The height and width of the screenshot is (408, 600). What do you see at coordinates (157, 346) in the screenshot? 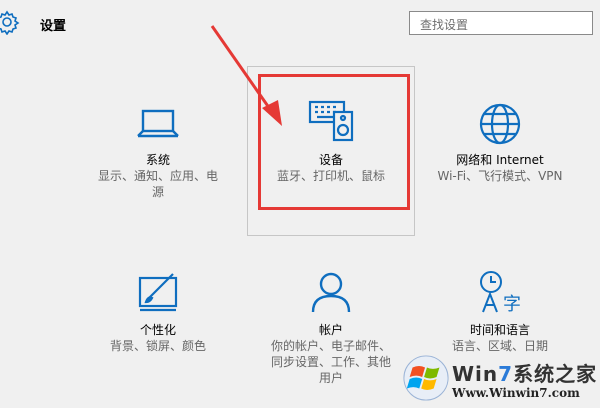
I see `tile-desc: 背景、锁屏、颜色` at bounding box center [157, 346].